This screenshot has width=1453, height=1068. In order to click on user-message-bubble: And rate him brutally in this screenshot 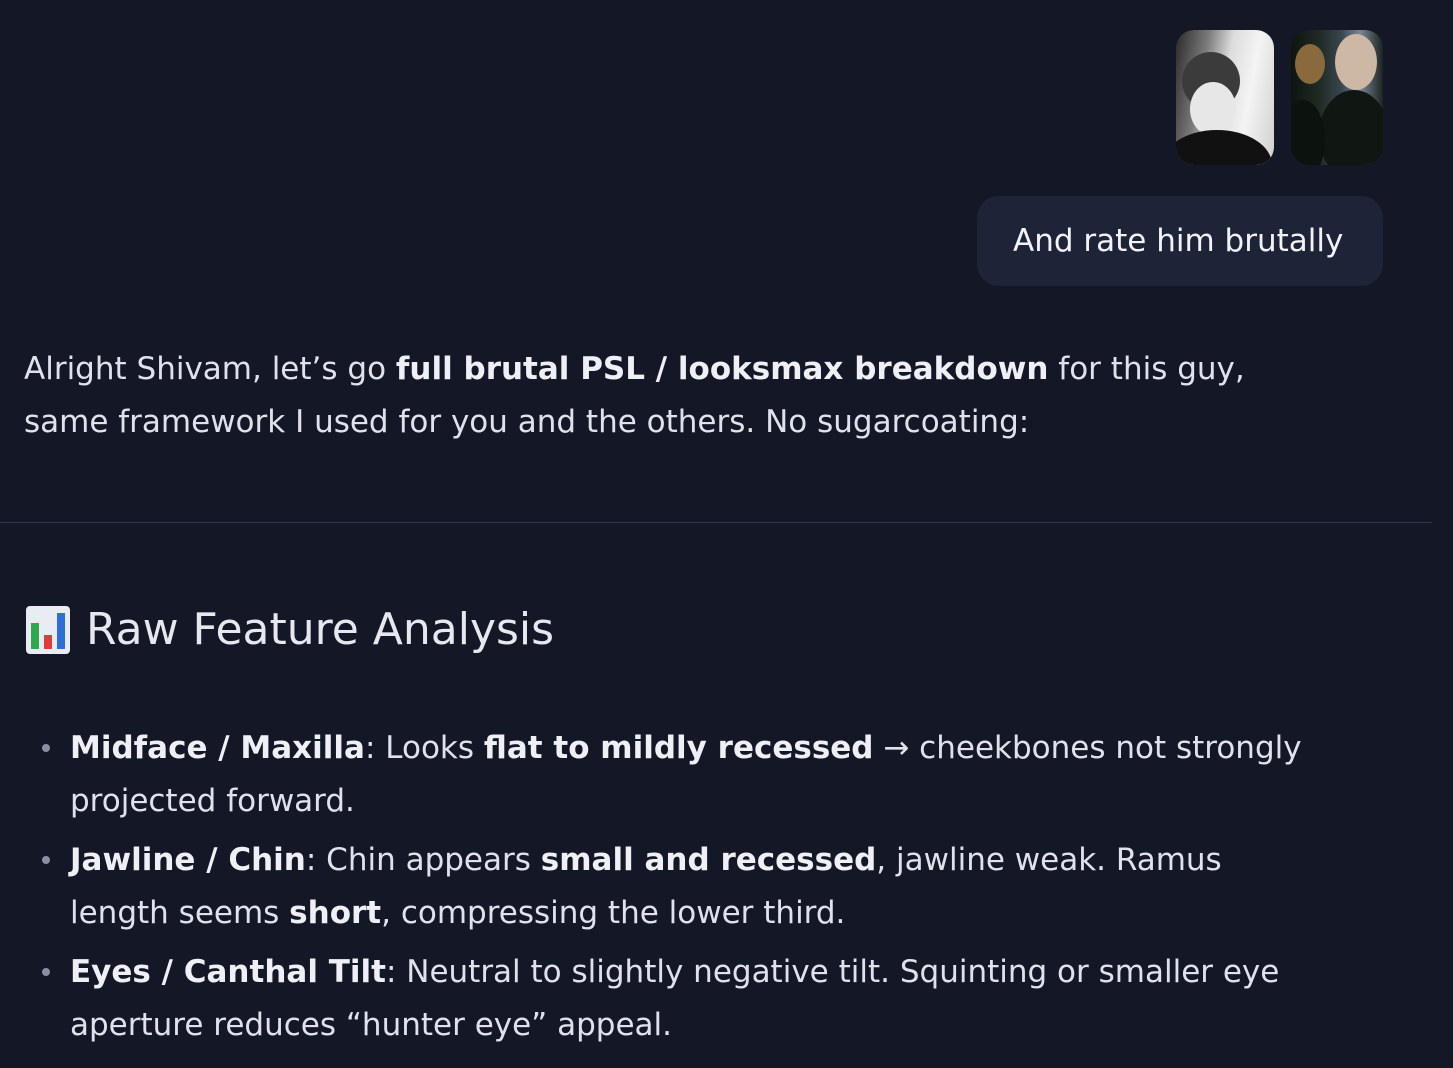, I will do `click(1180, 241)`.